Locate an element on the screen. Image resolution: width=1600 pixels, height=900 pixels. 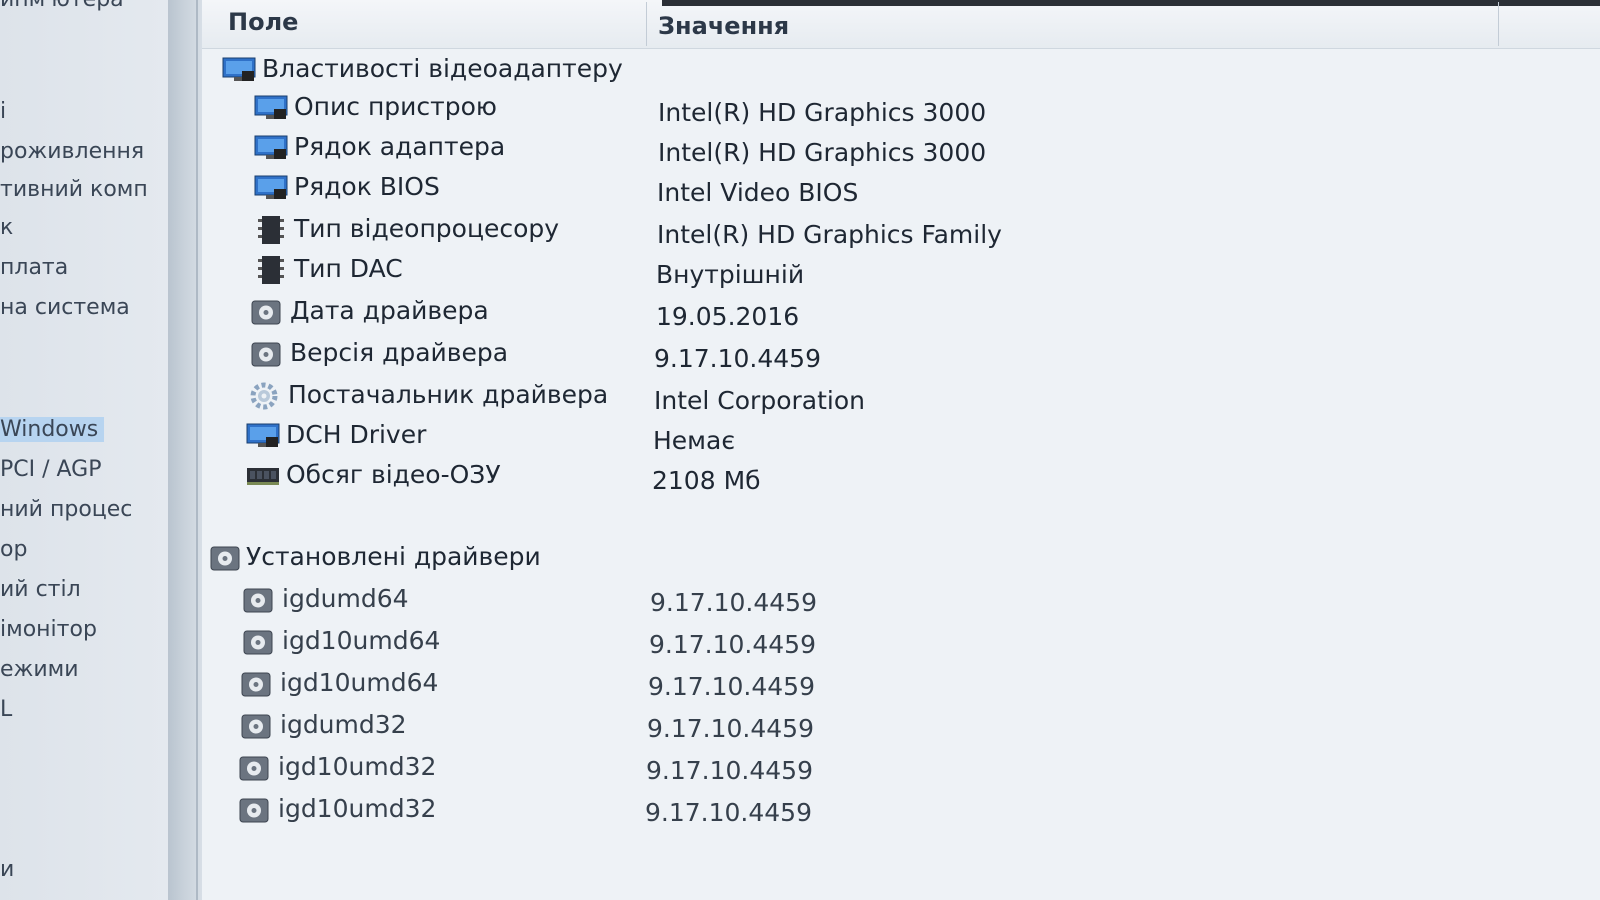
tree-item-os: на система is located at coordinates (84, 308).